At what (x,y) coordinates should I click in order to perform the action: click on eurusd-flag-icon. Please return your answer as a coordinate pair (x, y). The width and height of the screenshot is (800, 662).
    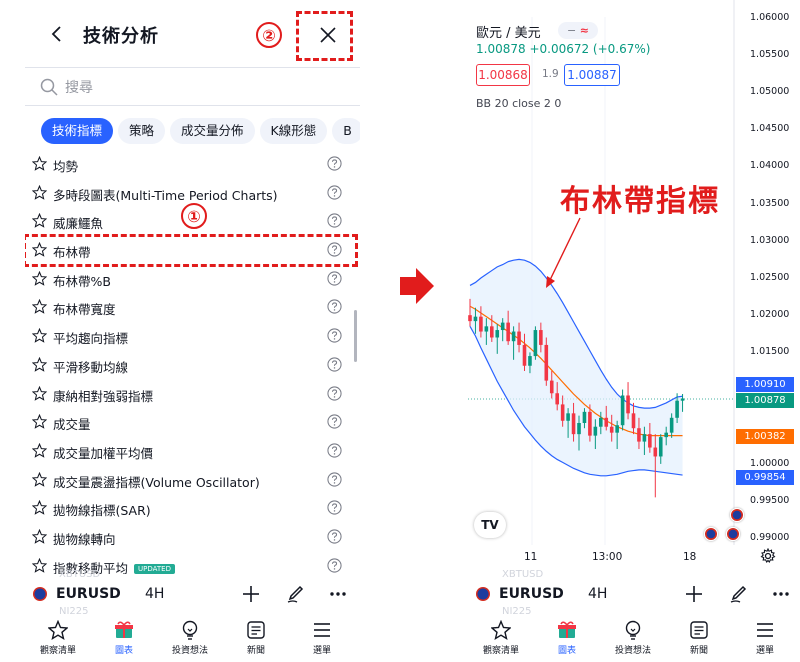
    Looking at the image, I should click on (40, 594).